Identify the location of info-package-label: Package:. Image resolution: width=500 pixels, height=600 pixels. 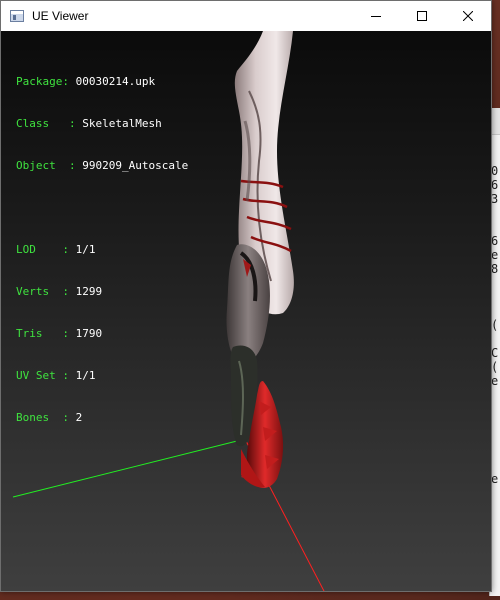
(46, 81).